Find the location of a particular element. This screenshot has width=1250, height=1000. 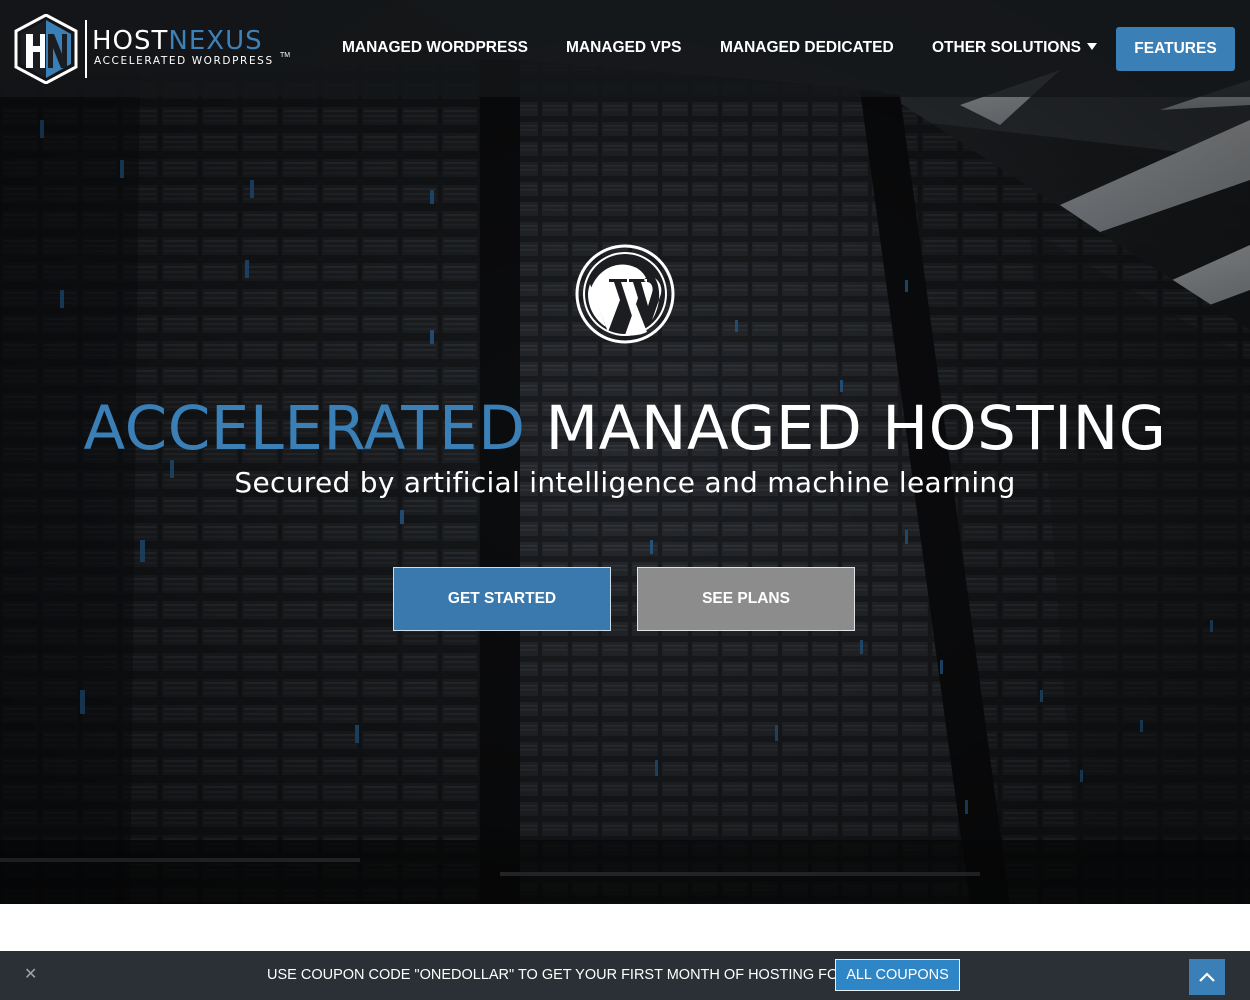

features-button: FEATURES is located at coordinates (1175, 49).